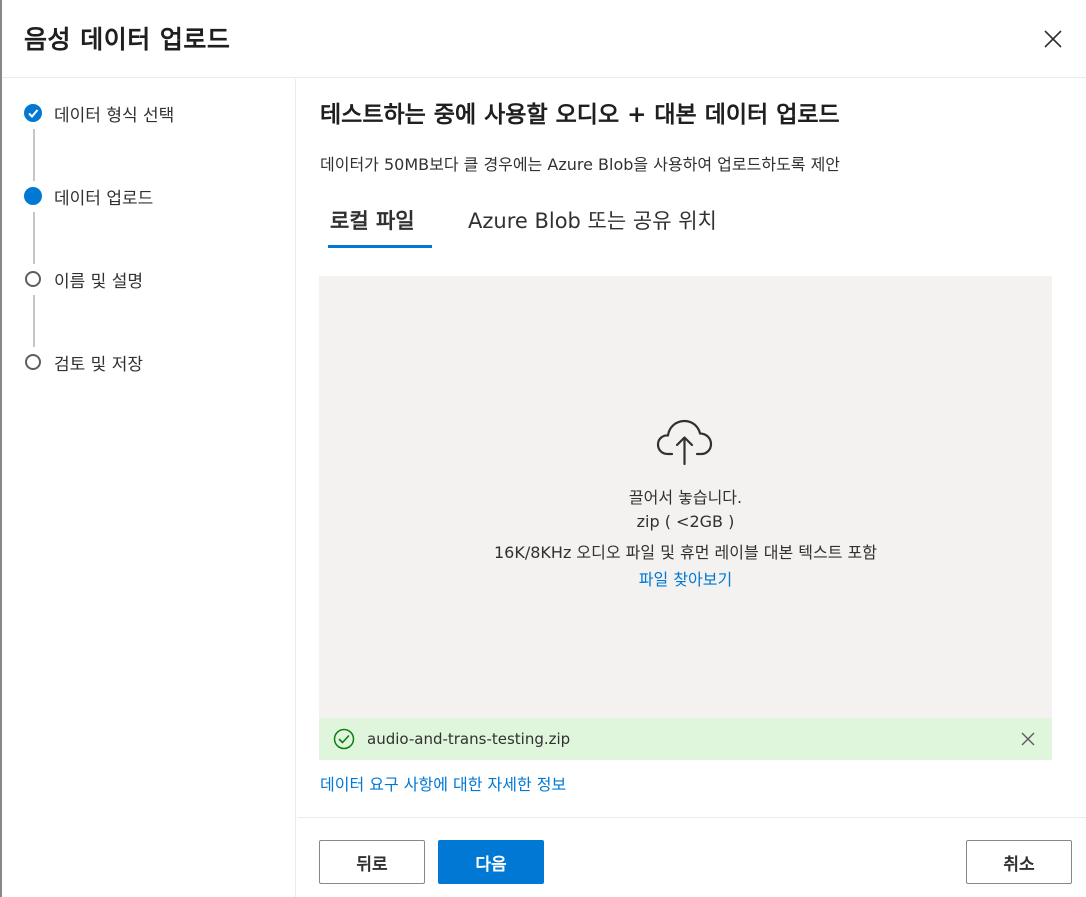  I want to click on step-label: 데이터 형식 선택, so click(114, 115).